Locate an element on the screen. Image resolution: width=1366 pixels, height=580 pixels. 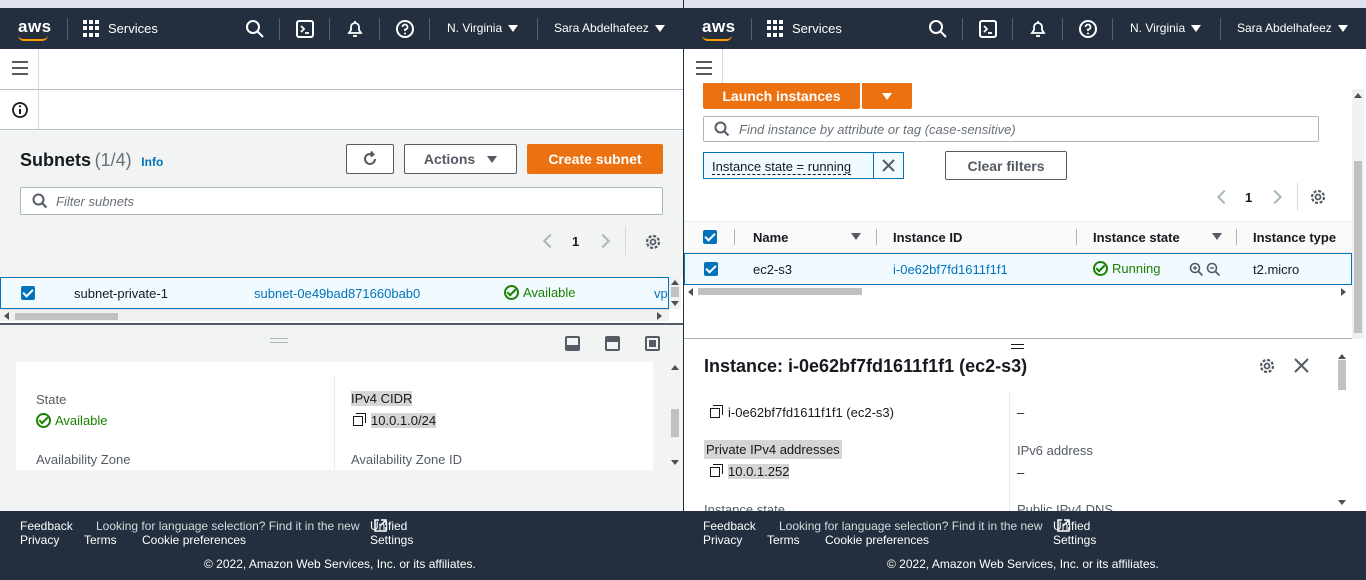
filter-subnets-input: Filter subnets is located at coordinates (341, 201).